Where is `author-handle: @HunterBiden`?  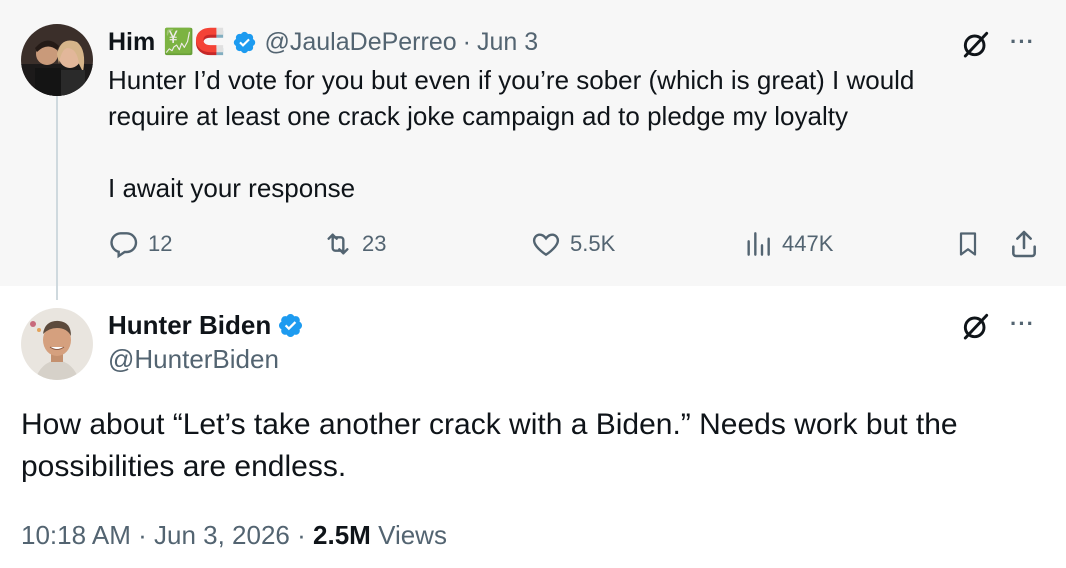 author-handle: @HunterBiden is located at coordinates (193, 359).